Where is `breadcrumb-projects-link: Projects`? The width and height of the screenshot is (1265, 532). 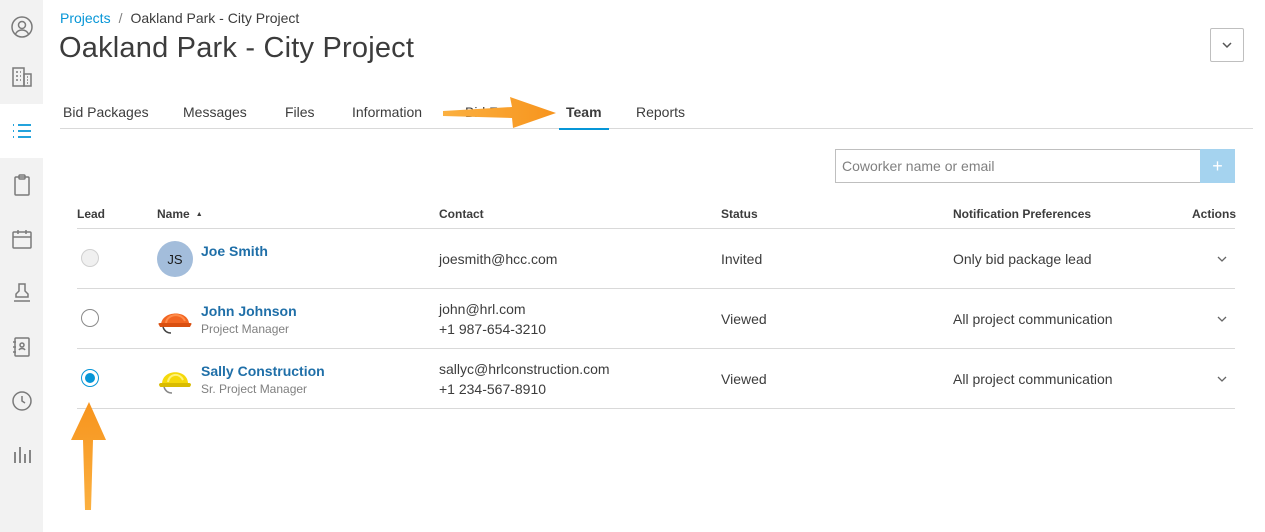
breadcrumb-projects-link: Projects is located at coordinates (85, 18).